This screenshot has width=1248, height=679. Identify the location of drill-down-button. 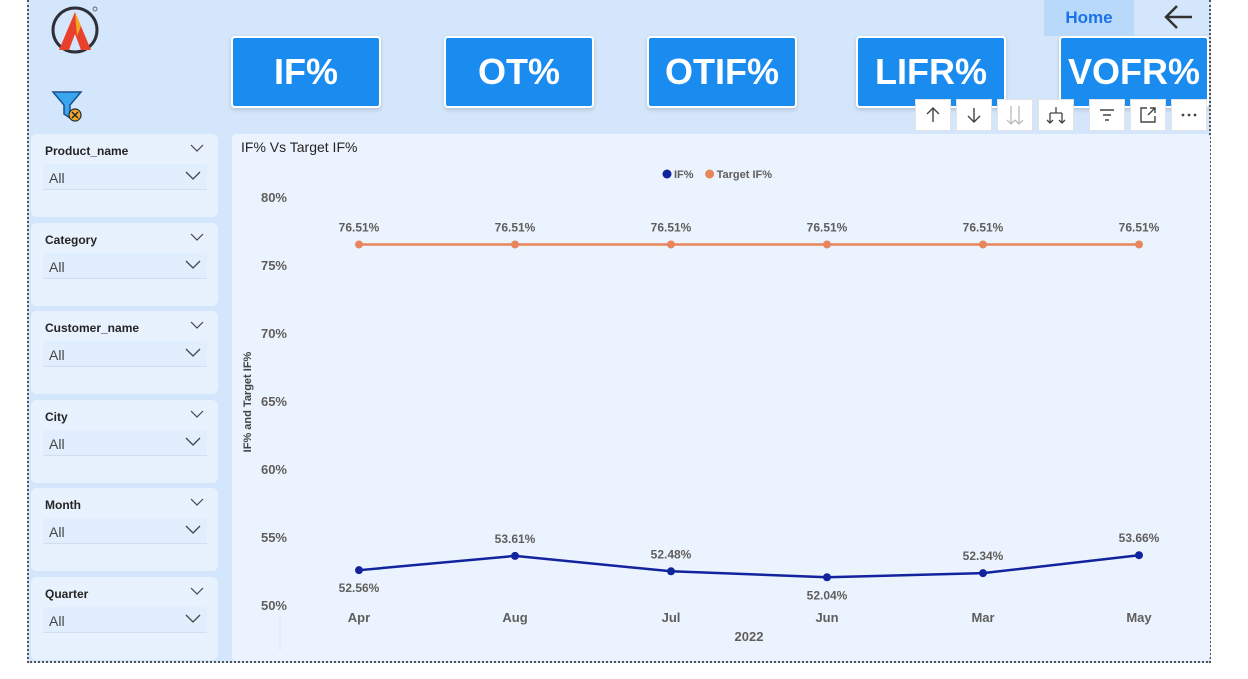
(974, 115).